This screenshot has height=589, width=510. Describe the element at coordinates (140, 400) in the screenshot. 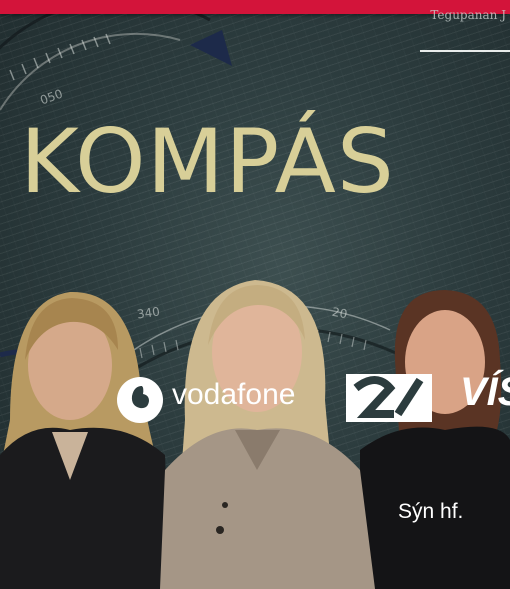

I see `vodafone-speechmark-icon` at that location.